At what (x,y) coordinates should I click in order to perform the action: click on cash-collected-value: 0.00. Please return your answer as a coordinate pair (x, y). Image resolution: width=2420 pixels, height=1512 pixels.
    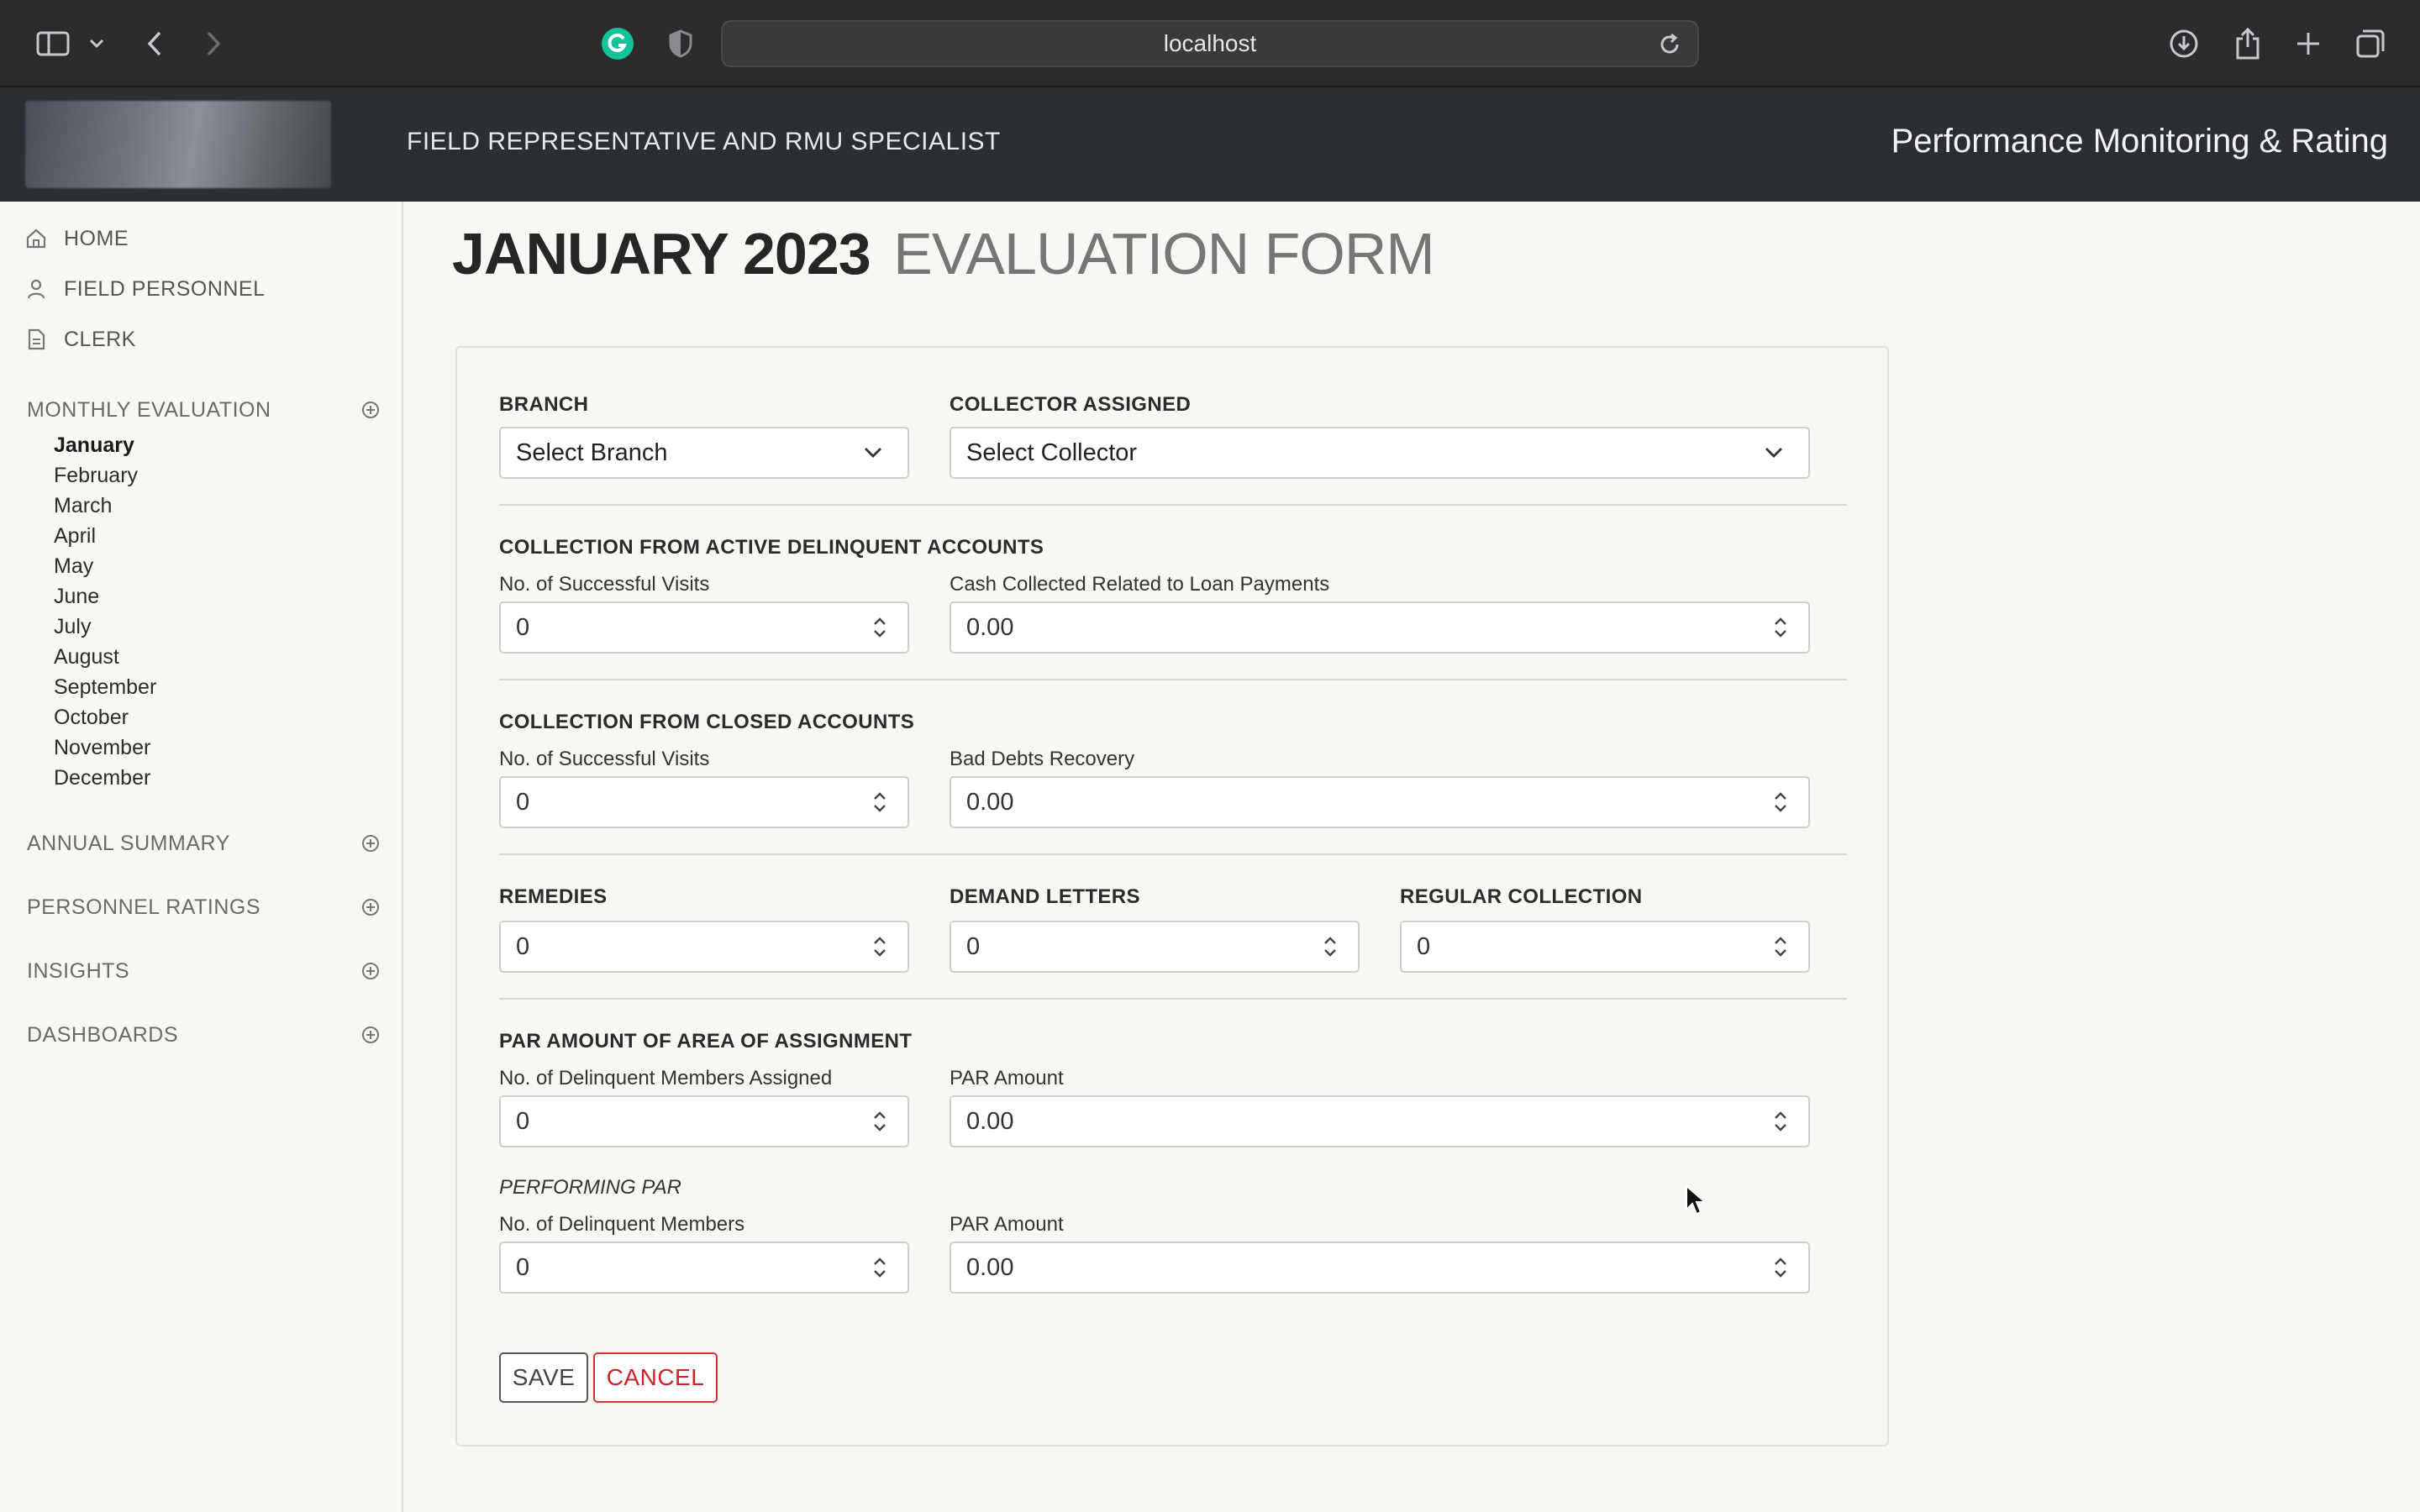
    Looking at the image, I should click on (990, 627).